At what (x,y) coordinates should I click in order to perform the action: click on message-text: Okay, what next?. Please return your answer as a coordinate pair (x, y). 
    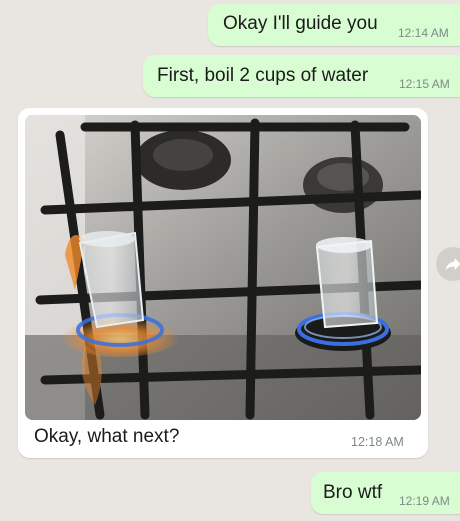
    Looking at the image, I should click on (107, 436).